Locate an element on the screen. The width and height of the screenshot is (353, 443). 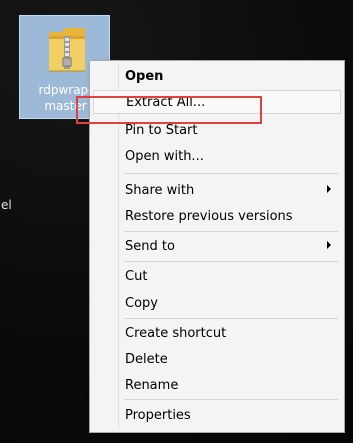
menu-item-share-with: Share with is located at coordinates (217, 190).